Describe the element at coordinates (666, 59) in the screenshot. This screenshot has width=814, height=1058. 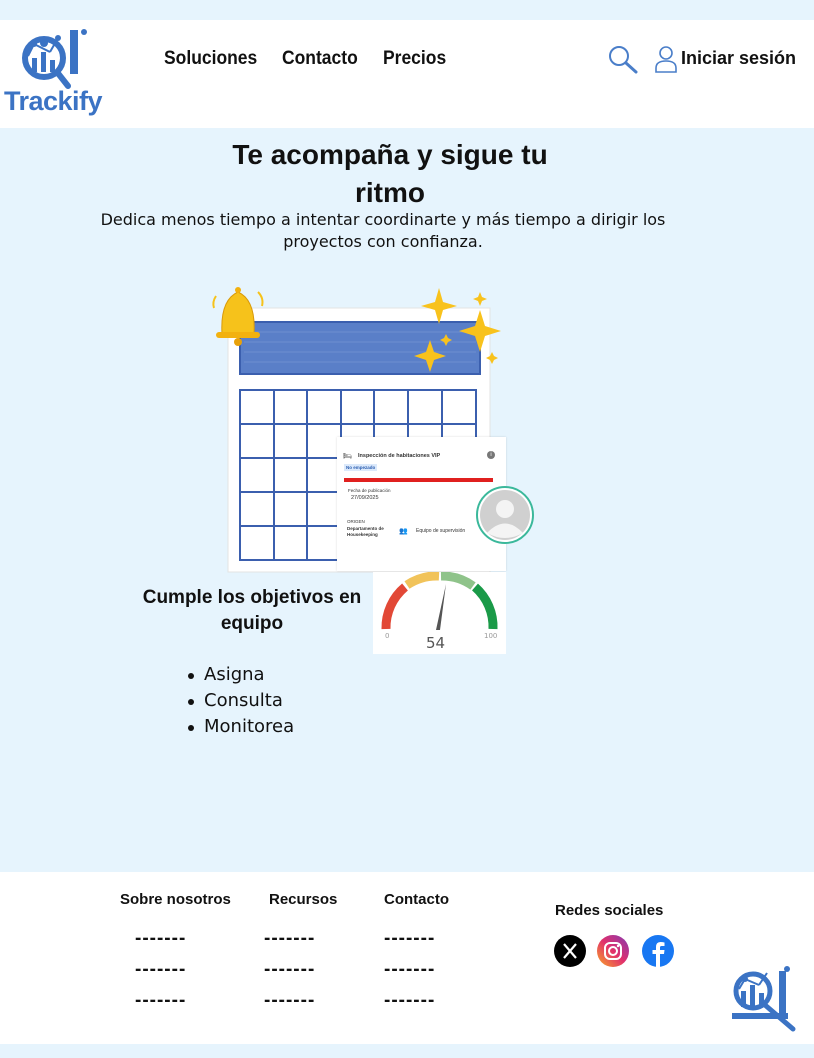
I see `user-icon` at that location.